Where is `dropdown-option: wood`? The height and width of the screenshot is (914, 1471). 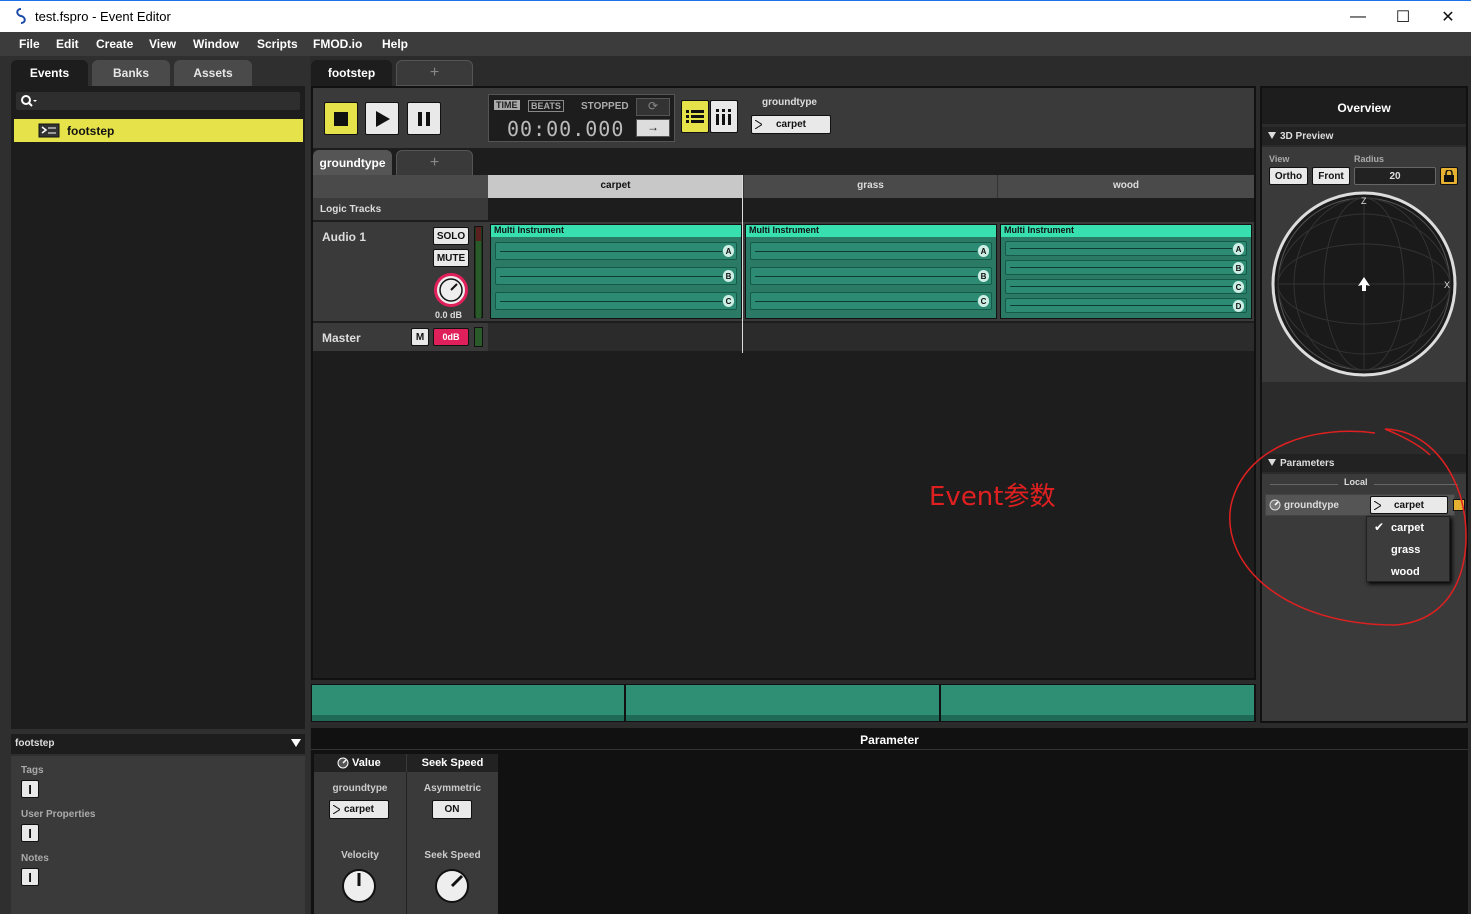
dropdown-option: wood is located at coordinates (1408, 573).